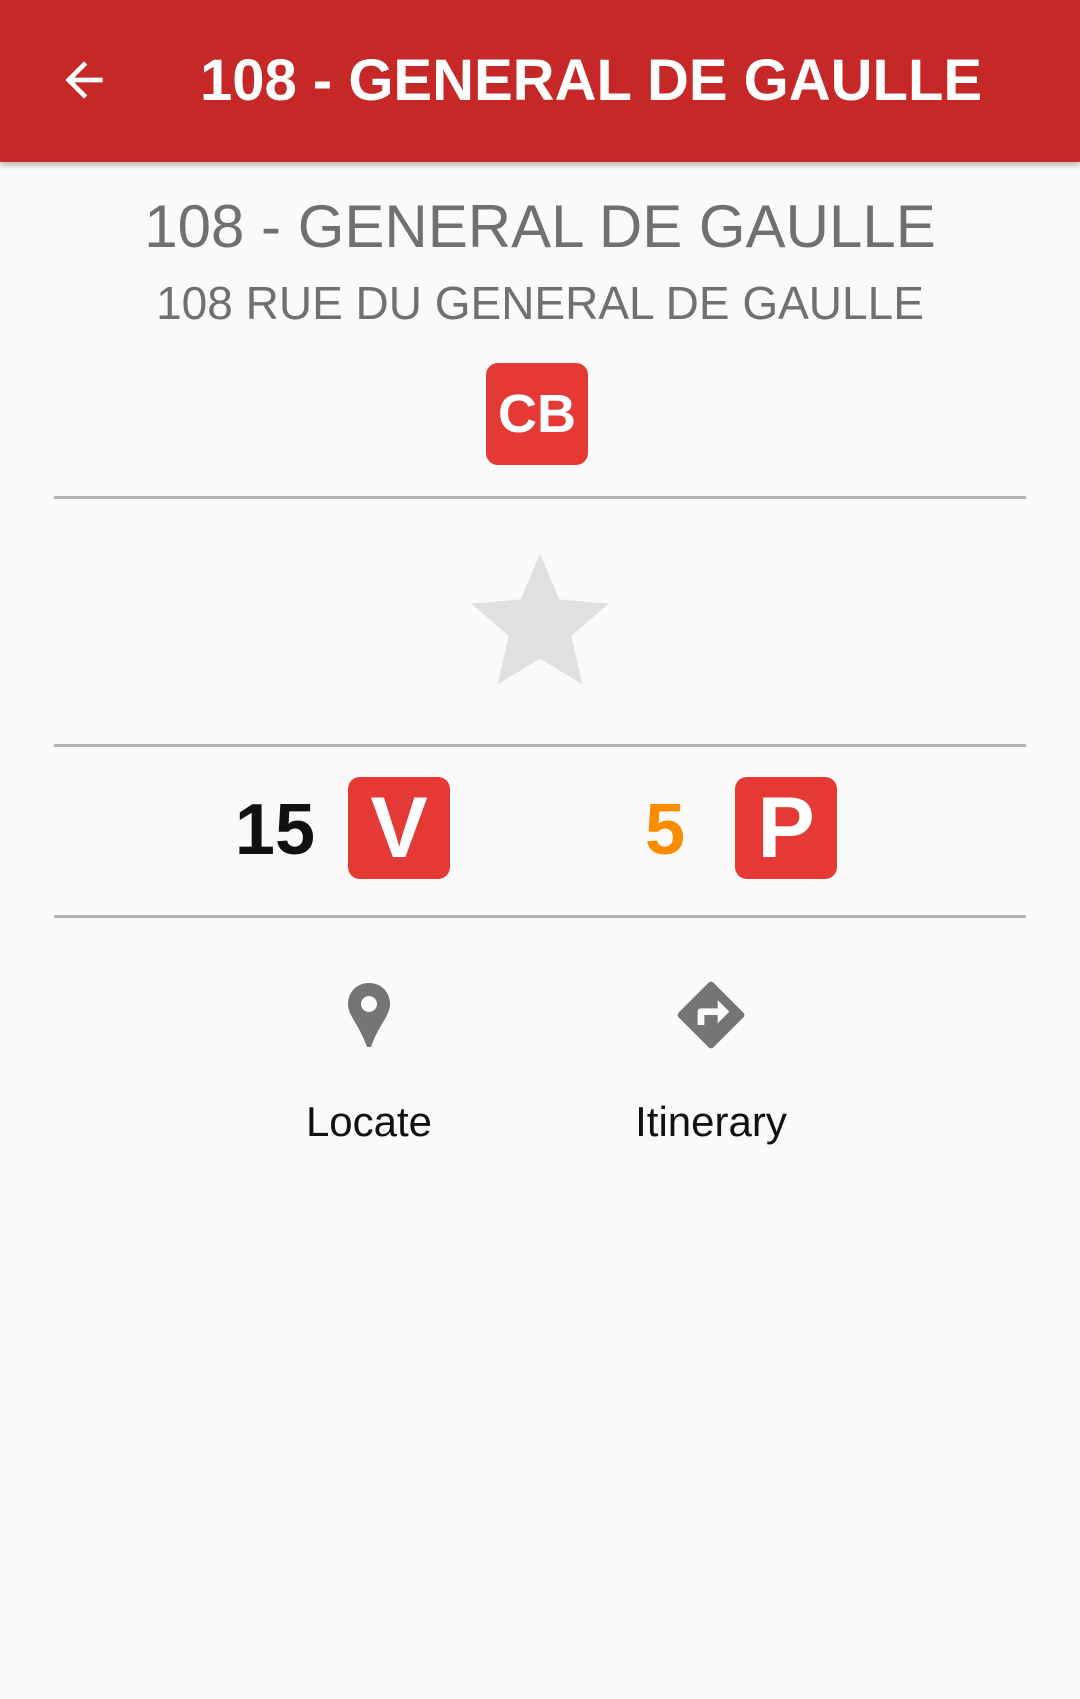 This screenshot has width=1080, height=1699. I want to click on available-parking-count: 5, so click(664, 830).